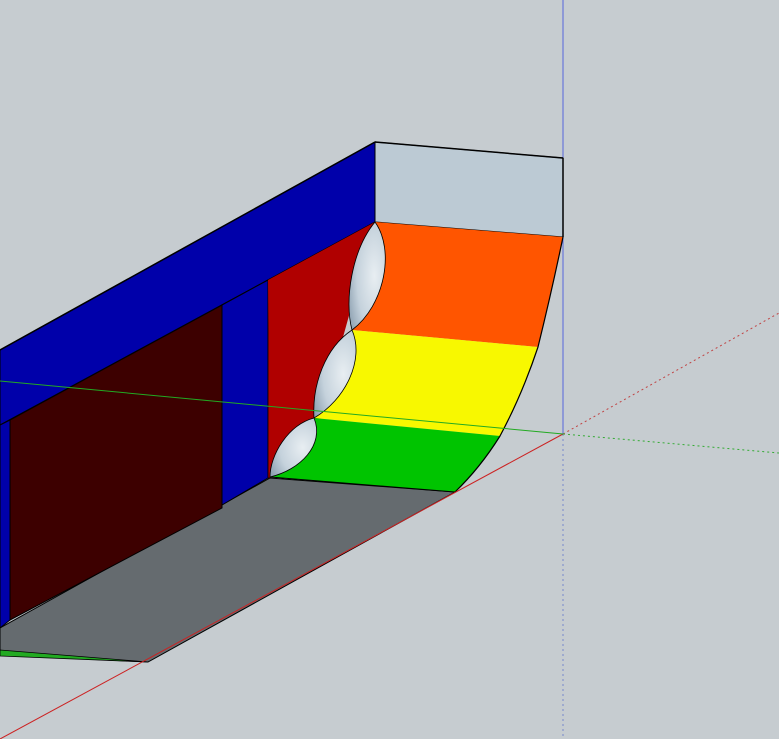  Describe the element at coordinates (5, 524) in the screenshot. I see `left-inner-strip` at that location.